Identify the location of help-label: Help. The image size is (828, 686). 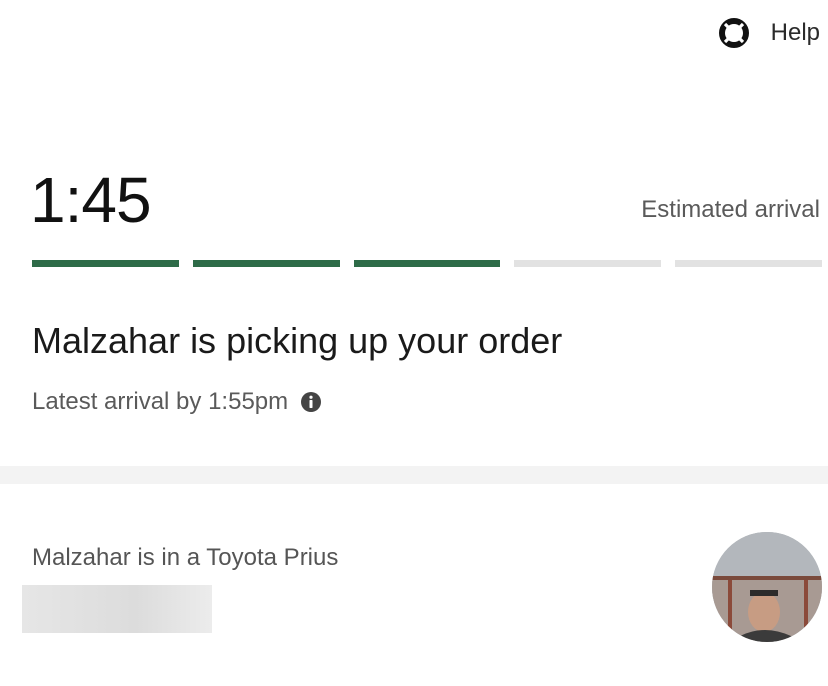
(795, 32).